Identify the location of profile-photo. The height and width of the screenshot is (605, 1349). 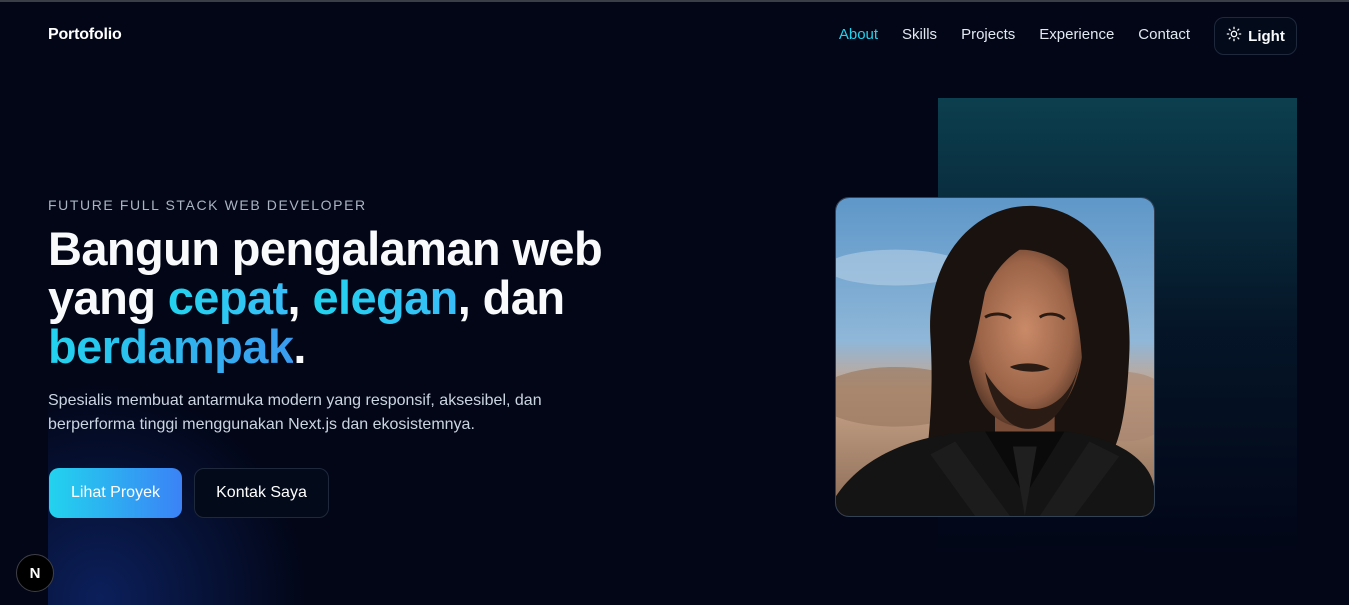
(995, 357).